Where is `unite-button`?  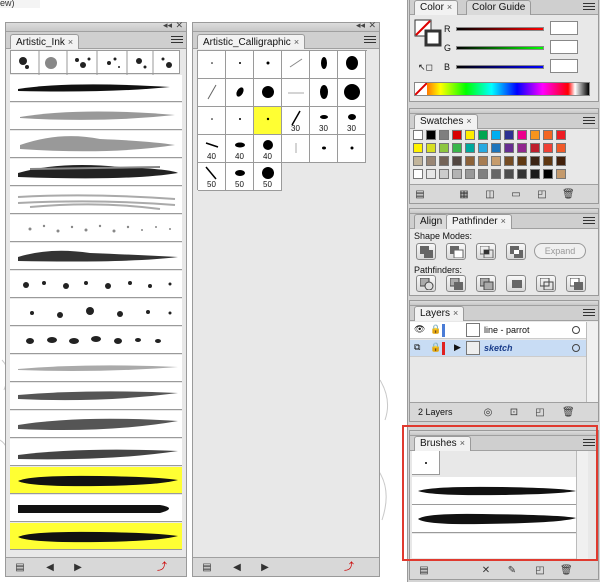 unite-button is located at coordinates (426, 251).